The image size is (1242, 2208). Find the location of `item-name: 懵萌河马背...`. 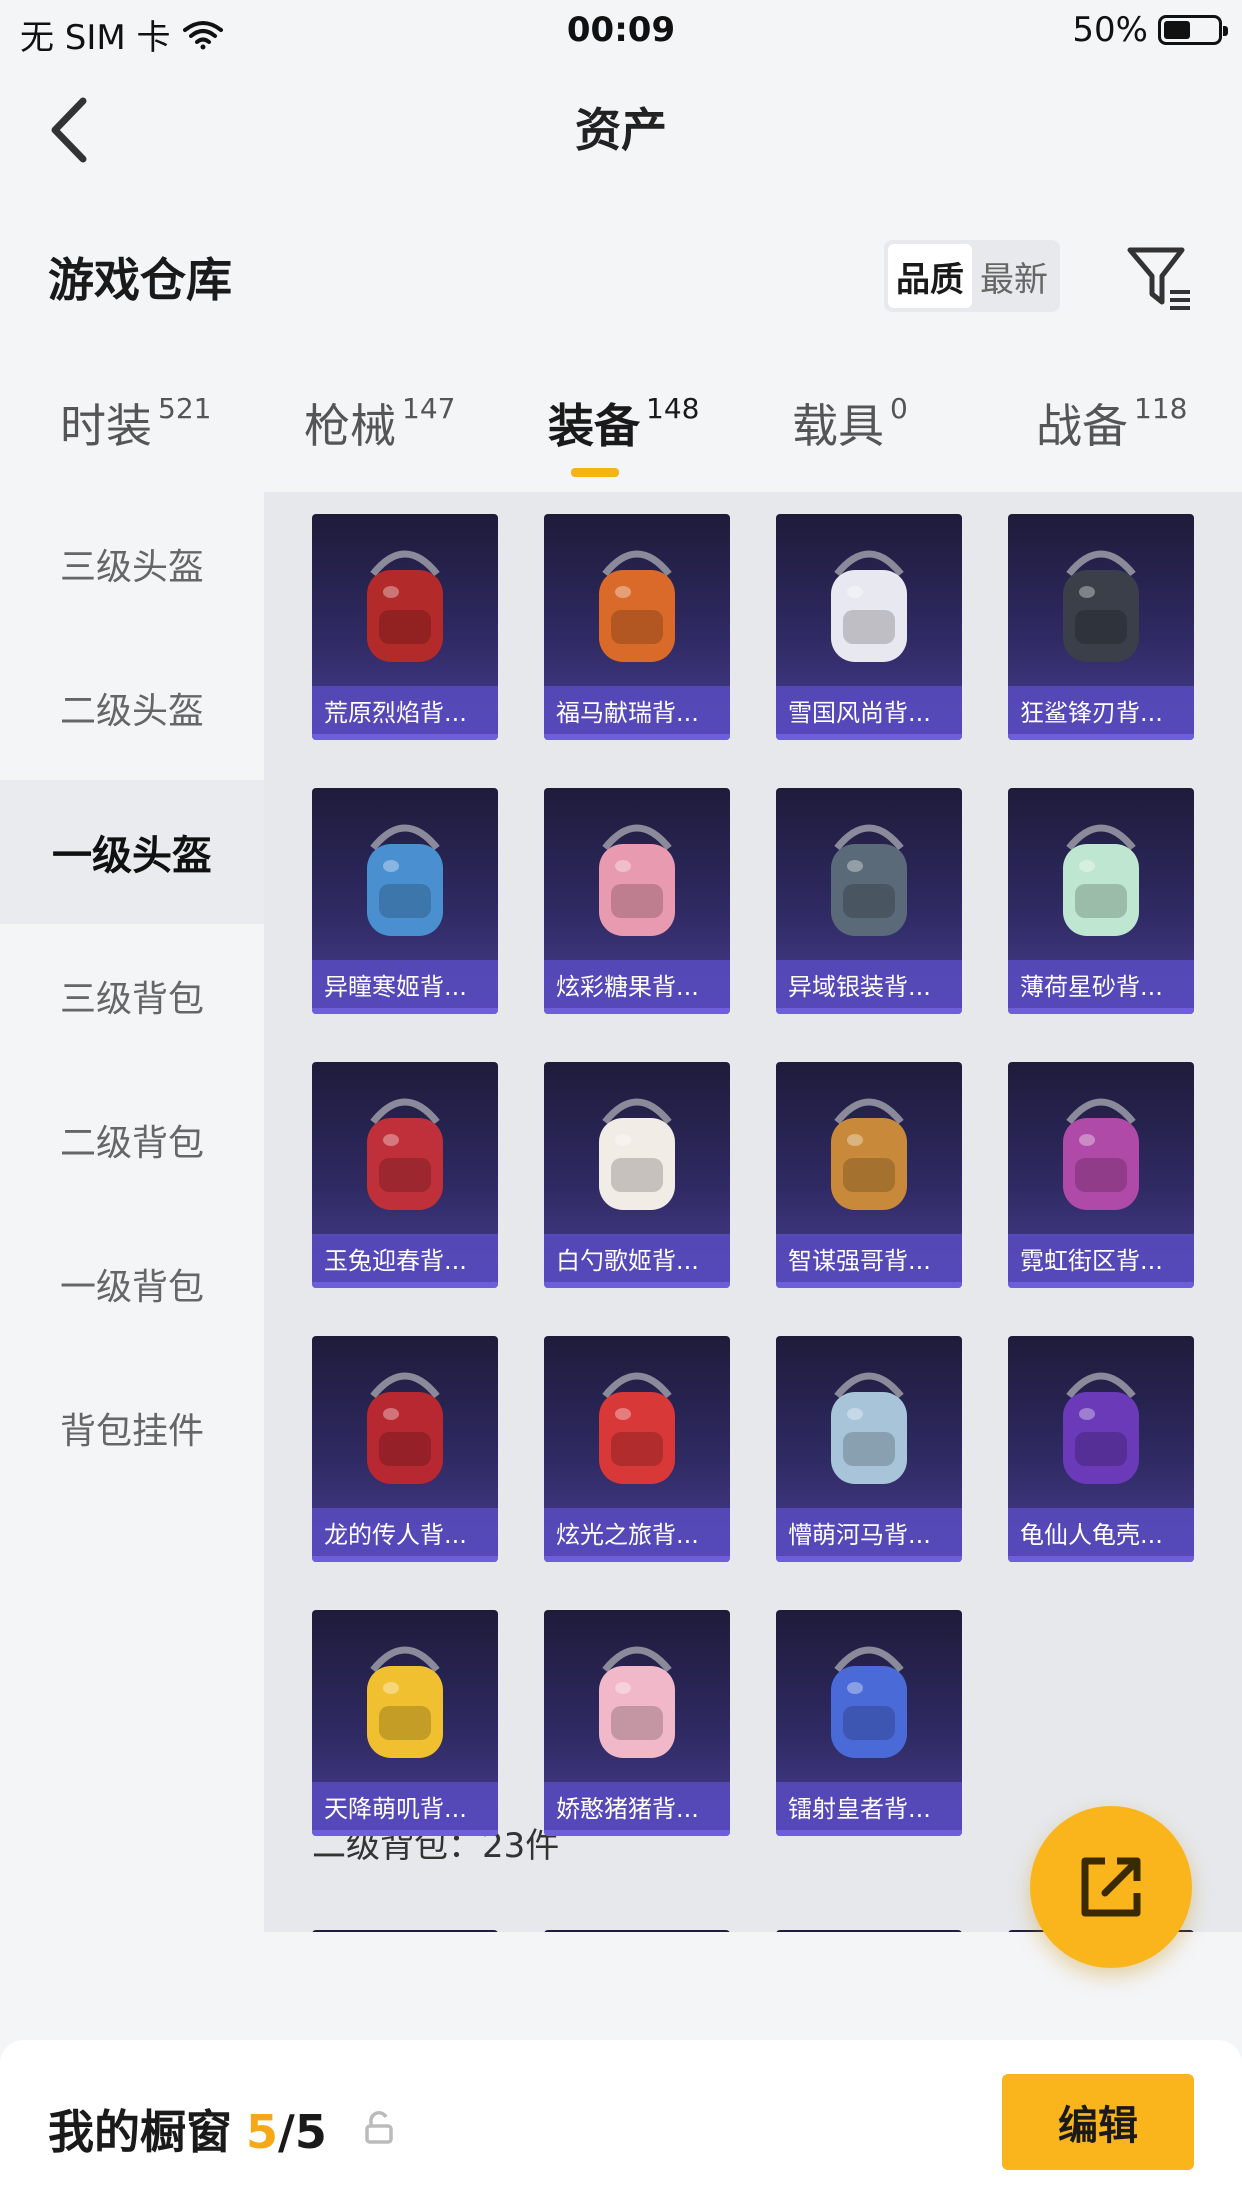

item-name: 懵萌河马背... is located at coordinates (869, 1532).